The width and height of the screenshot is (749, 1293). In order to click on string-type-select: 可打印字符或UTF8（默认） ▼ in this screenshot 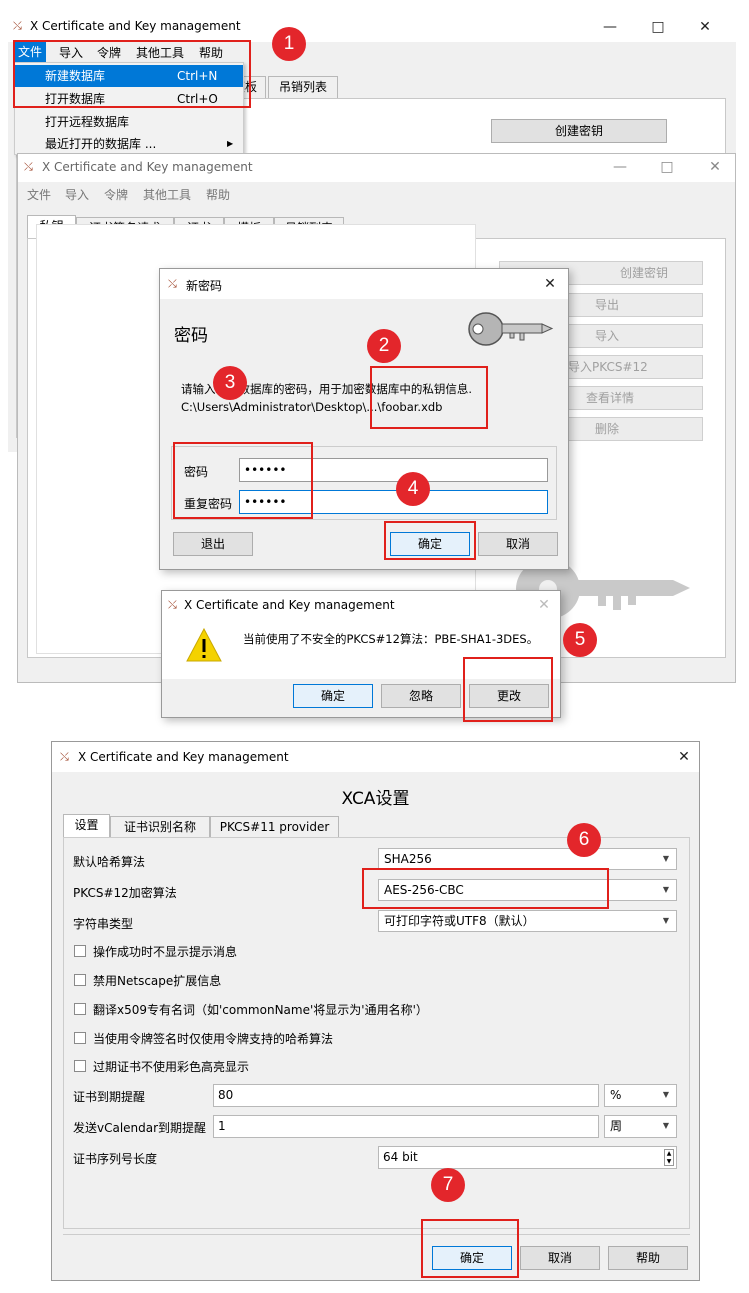, I will do `click(527, 921)`.